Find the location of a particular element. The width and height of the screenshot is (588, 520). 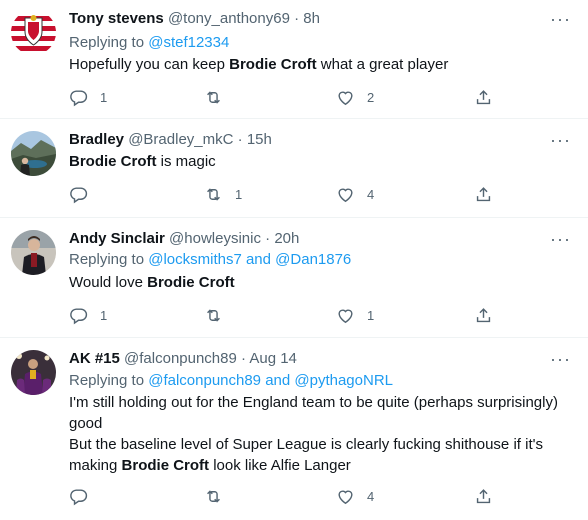

user-handle: @falconpunch89 is located at coordinates (180, 358).